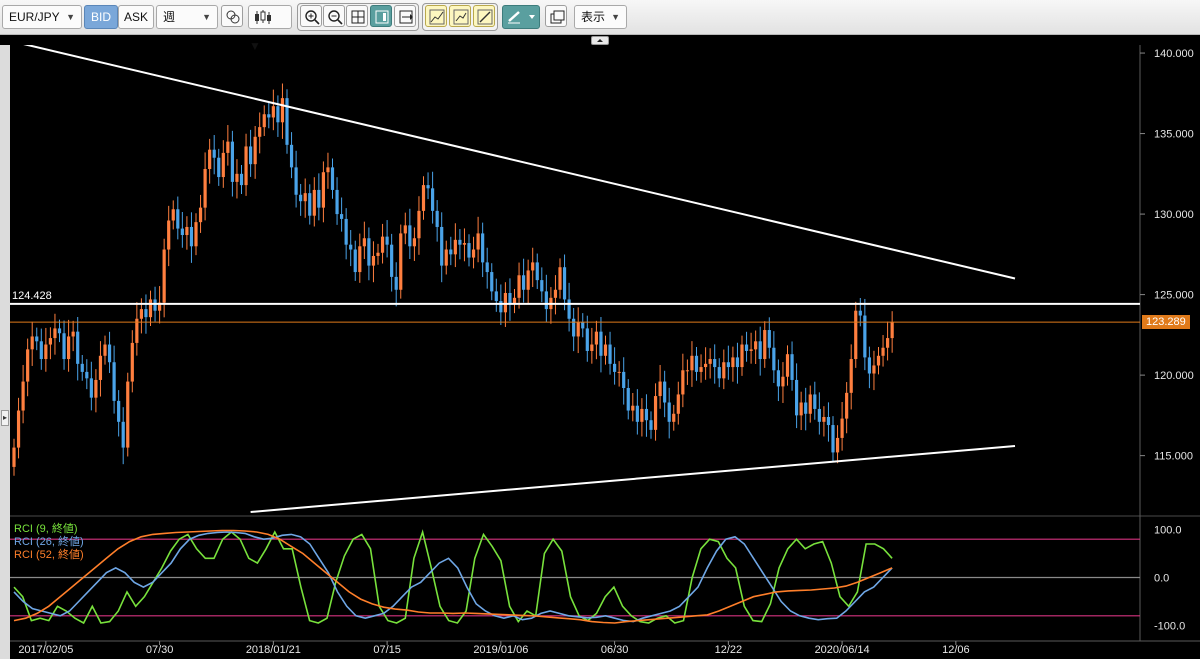 The width and height of the screenshot is (1200, 659). What do you see at coordinates (521, 17) in the screenshot?
I see `draw-color-select` at bounding box center [521, 17].